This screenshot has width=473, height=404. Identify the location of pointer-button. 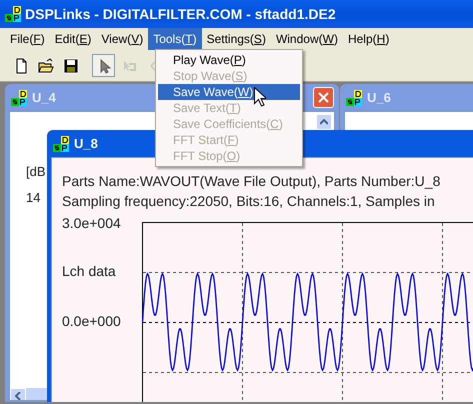
(103, 65).